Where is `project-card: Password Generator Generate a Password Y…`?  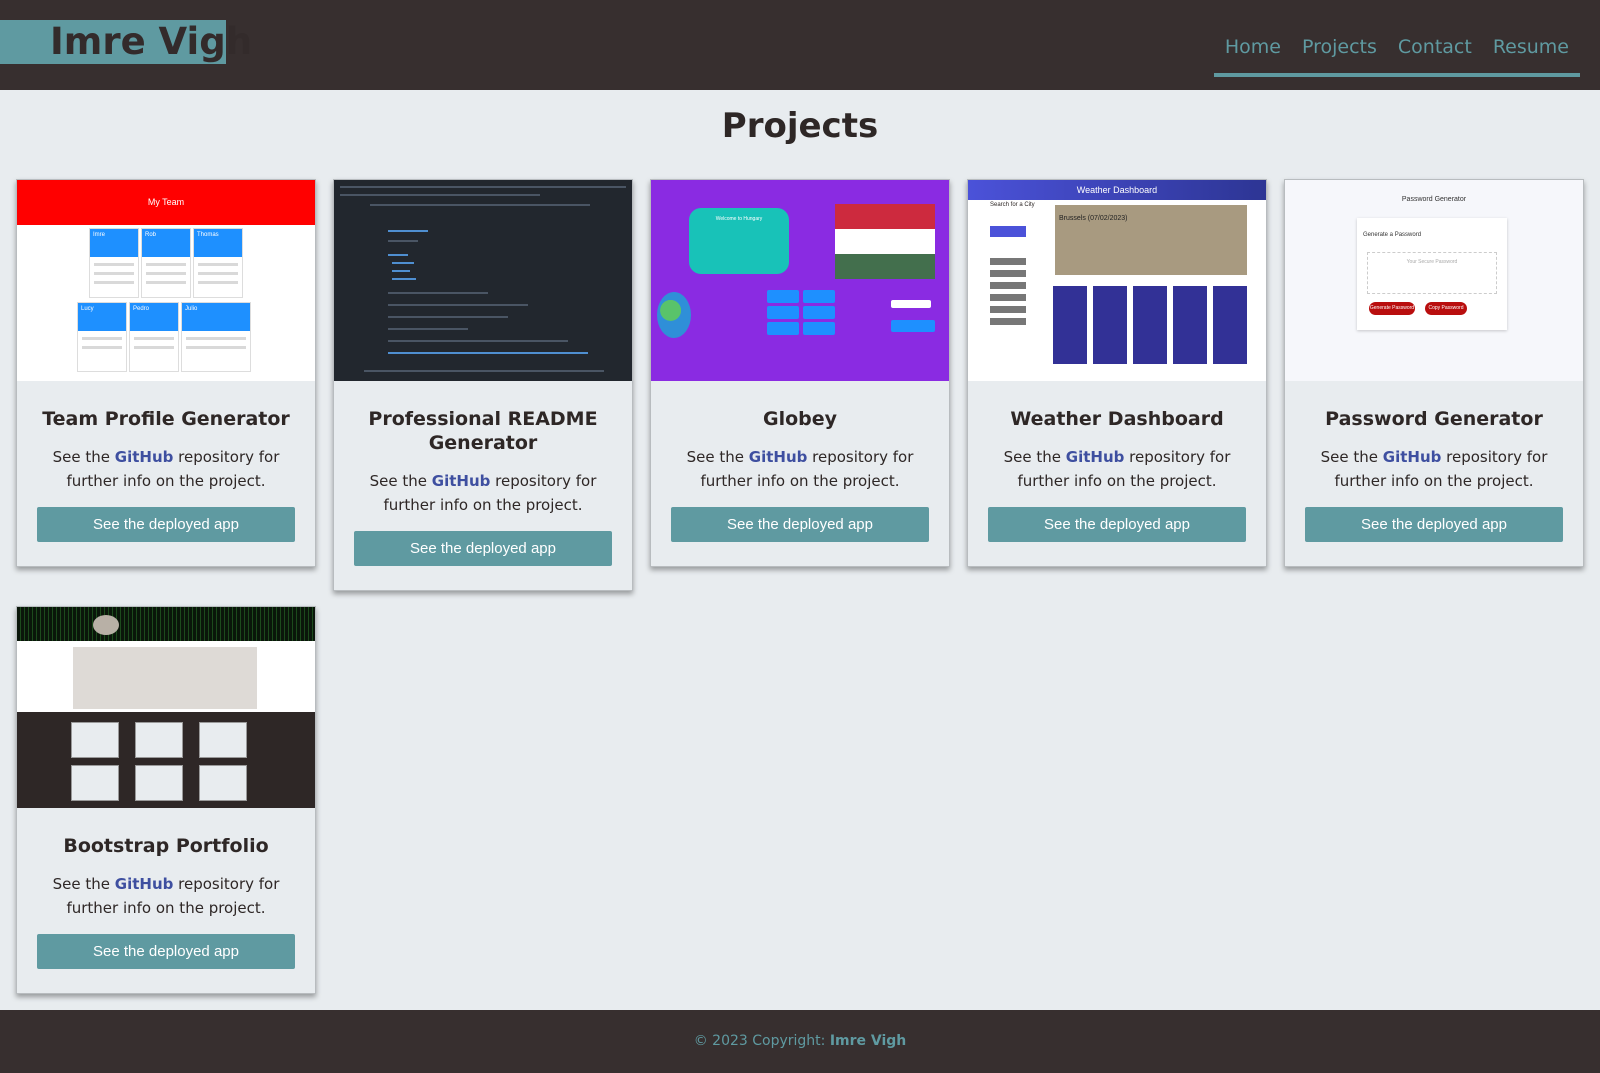 project-card: Password Generator Generate a Password Y… is located at coordinates (1434, 373).